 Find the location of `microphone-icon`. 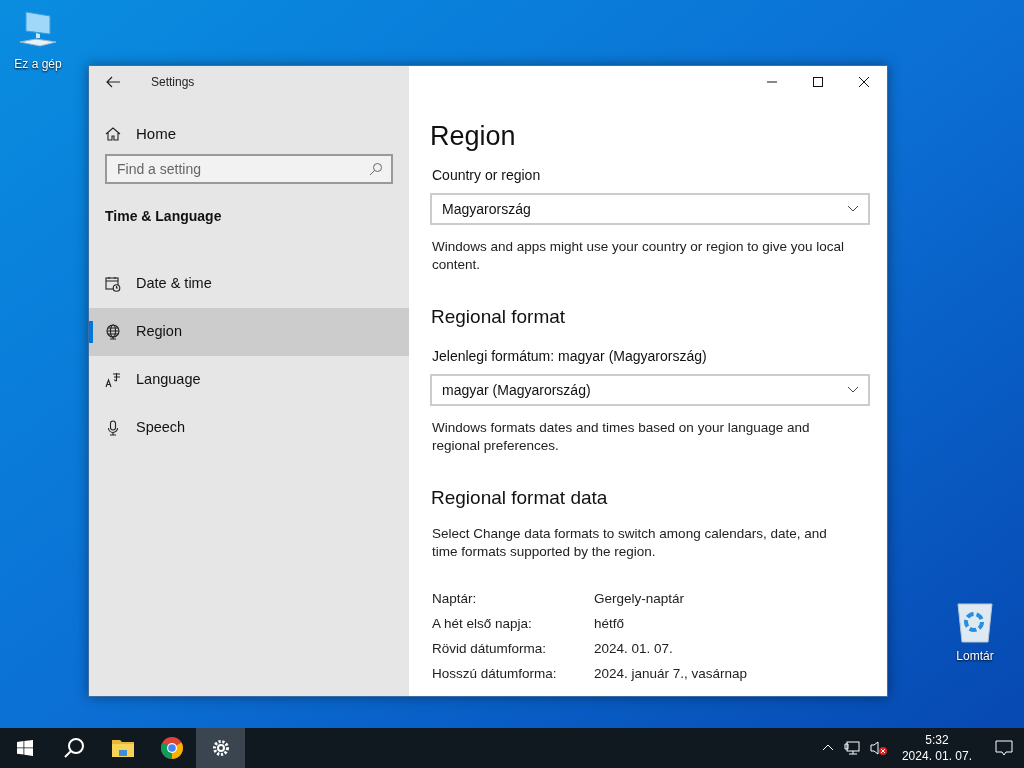

microphone-icon is located at coordinates (113, 428).